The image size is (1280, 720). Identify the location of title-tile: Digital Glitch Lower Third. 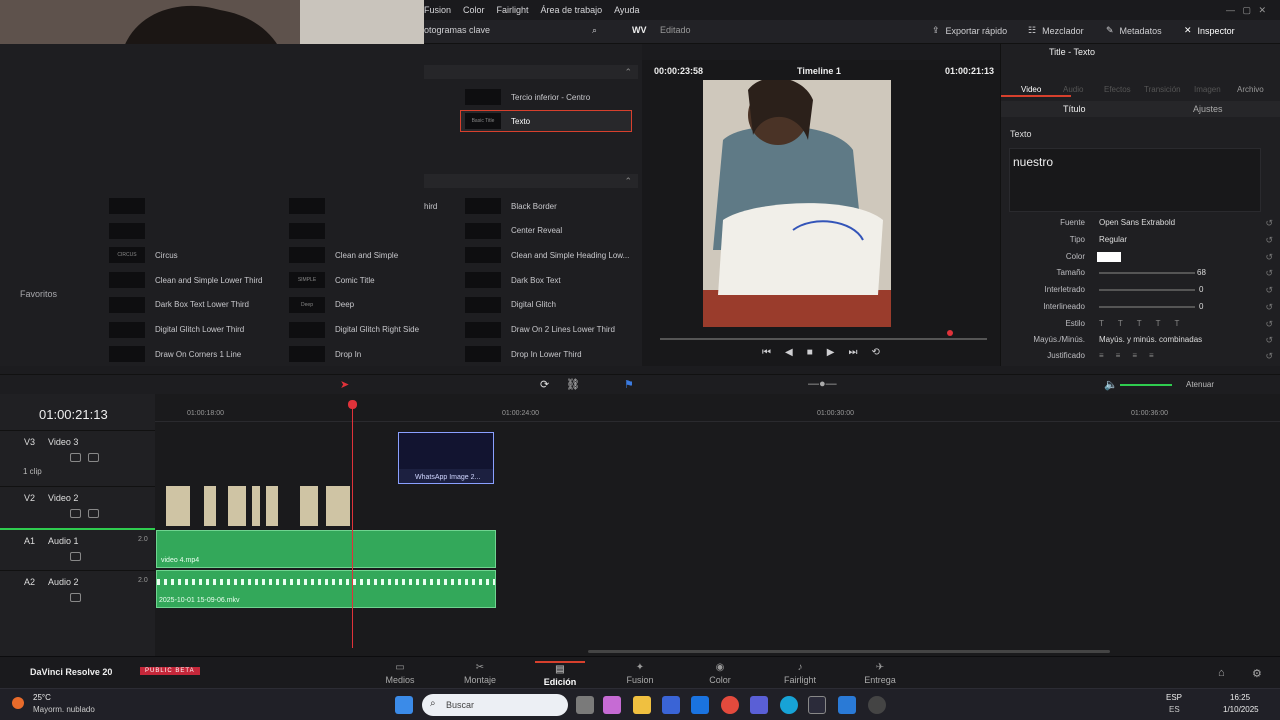
(190, 330).